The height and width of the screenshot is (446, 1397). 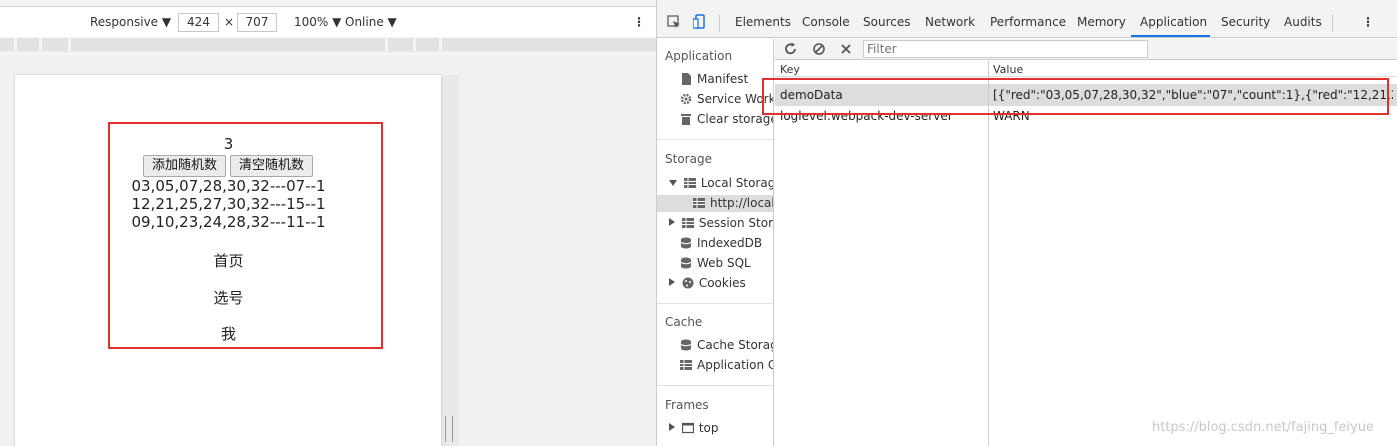 What do you see at coordinates (736, 183) in the screenshot?
I see `sidebar-item-label: Local Storage` at bounding box center [736, 183].